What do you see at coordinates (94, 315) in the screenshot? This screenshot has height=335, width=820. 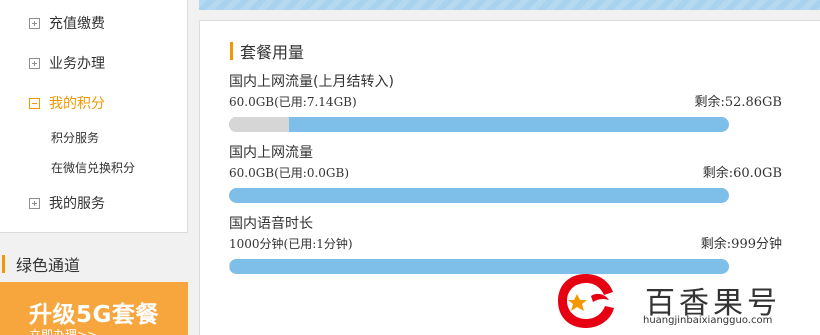 I see `promo-title: 升级5G套餐` at bounding box center [94, 315].